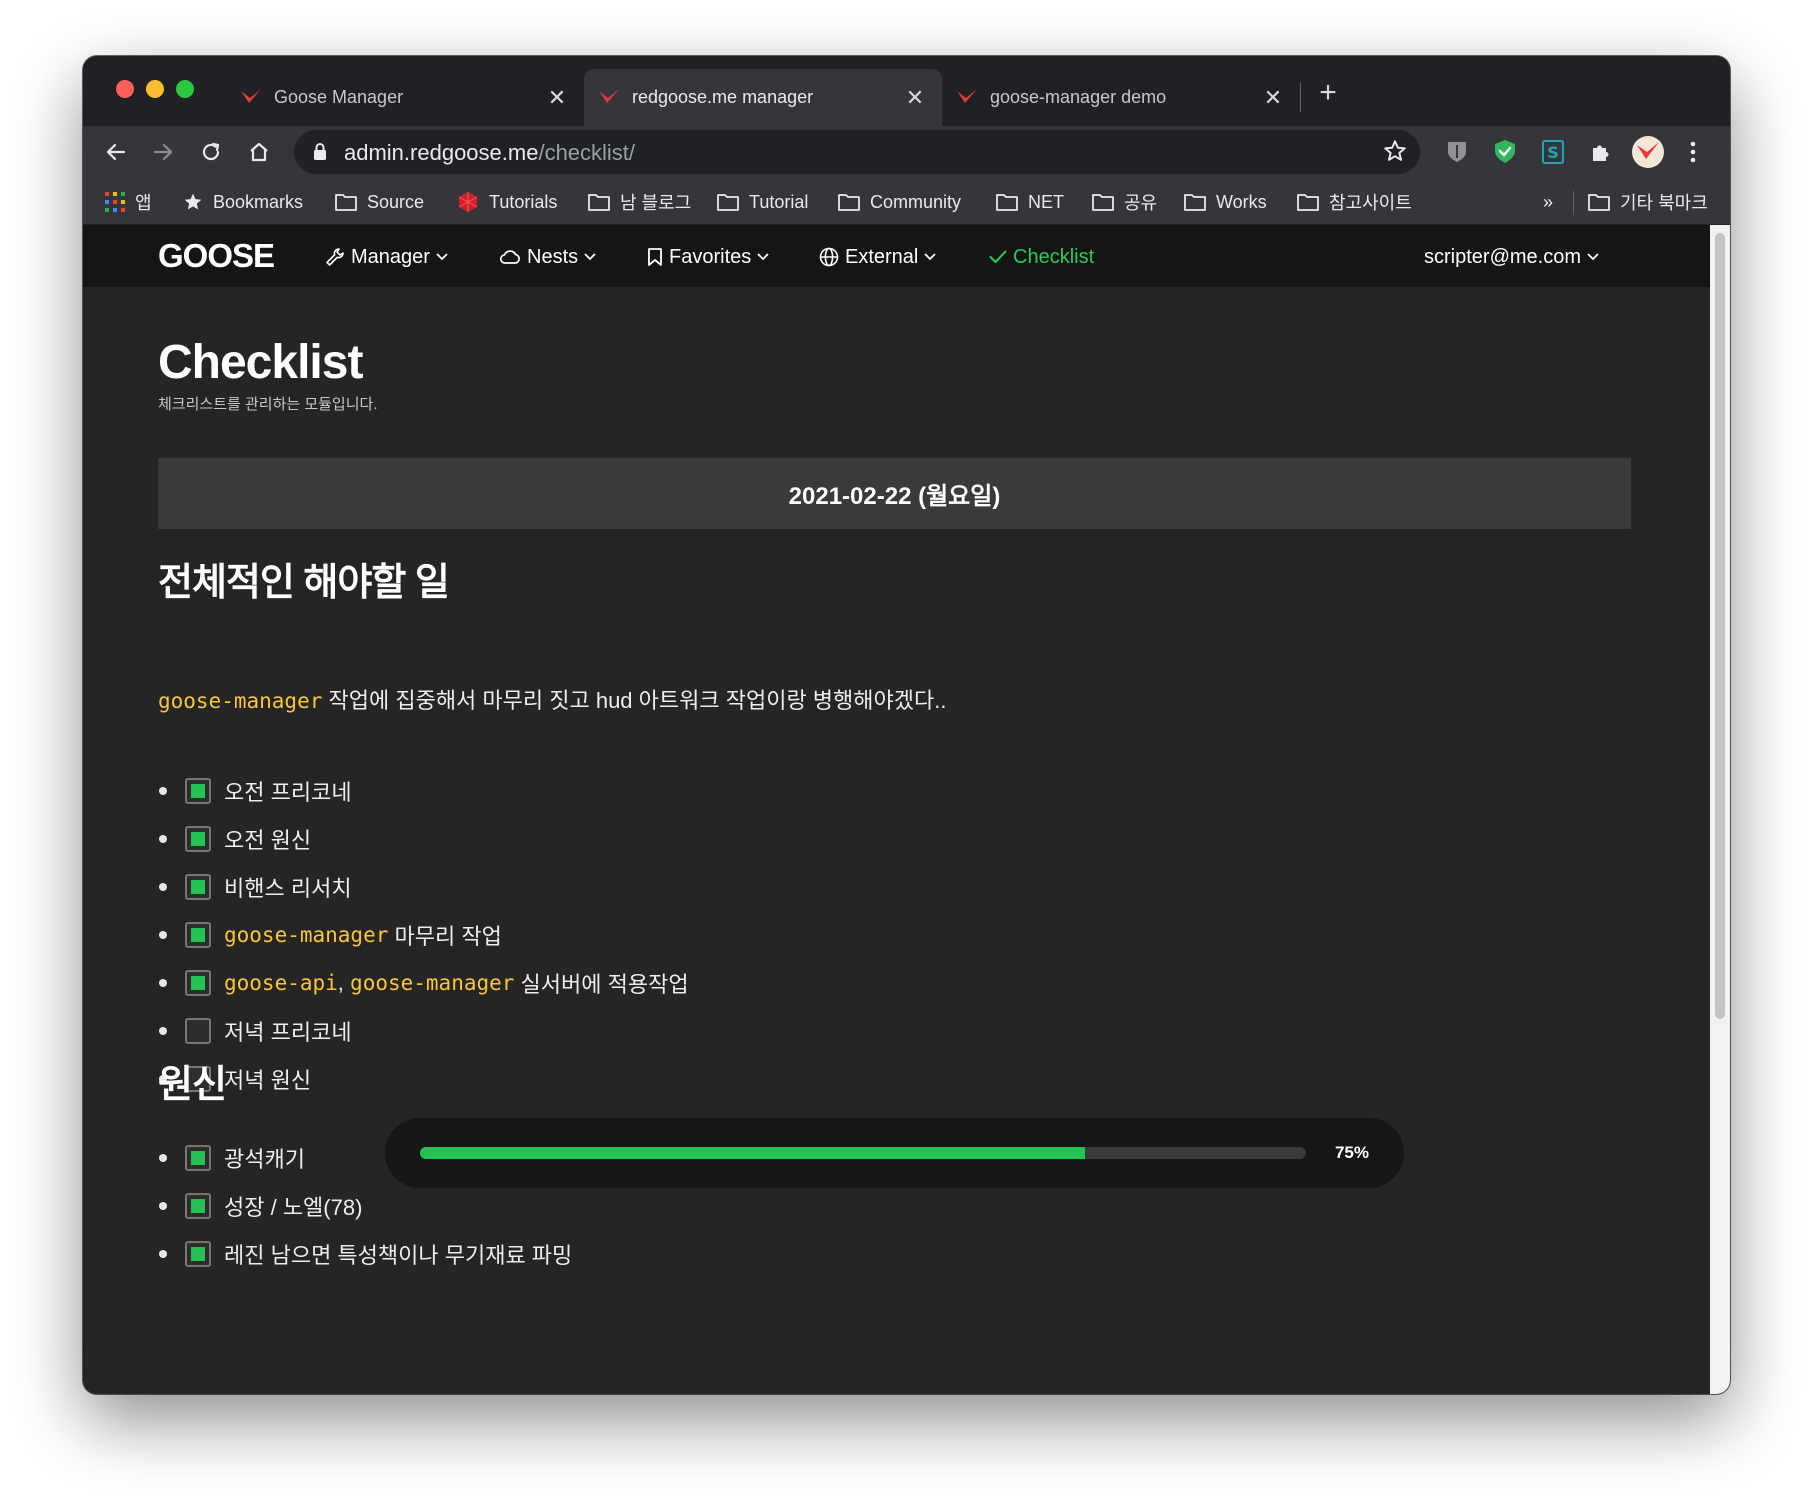 This screenshot has width=1813, height=1504. What do you see at coordinates (1328, 93) in the screenshot?
I see `new-tab-button: +` at bounding box center [1328, 93].